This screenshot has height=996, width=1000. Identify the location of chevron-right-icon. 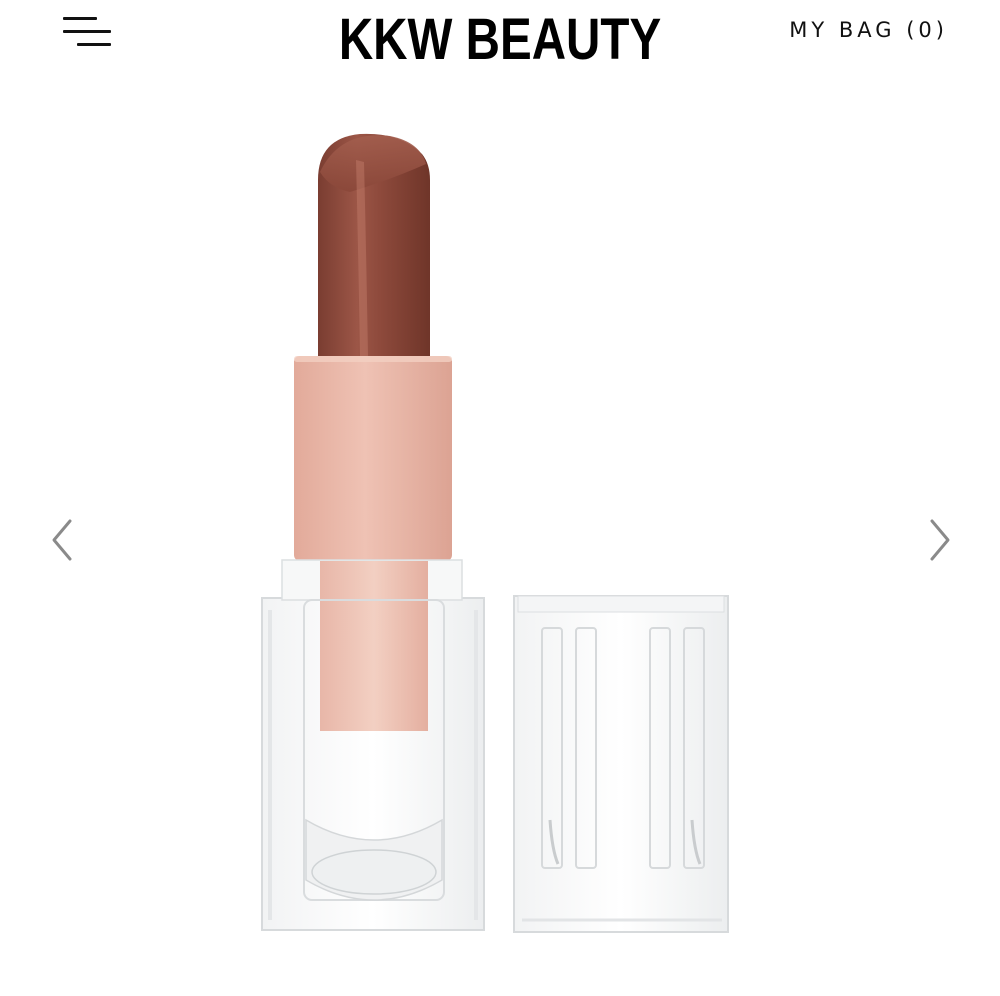
(940, 540).